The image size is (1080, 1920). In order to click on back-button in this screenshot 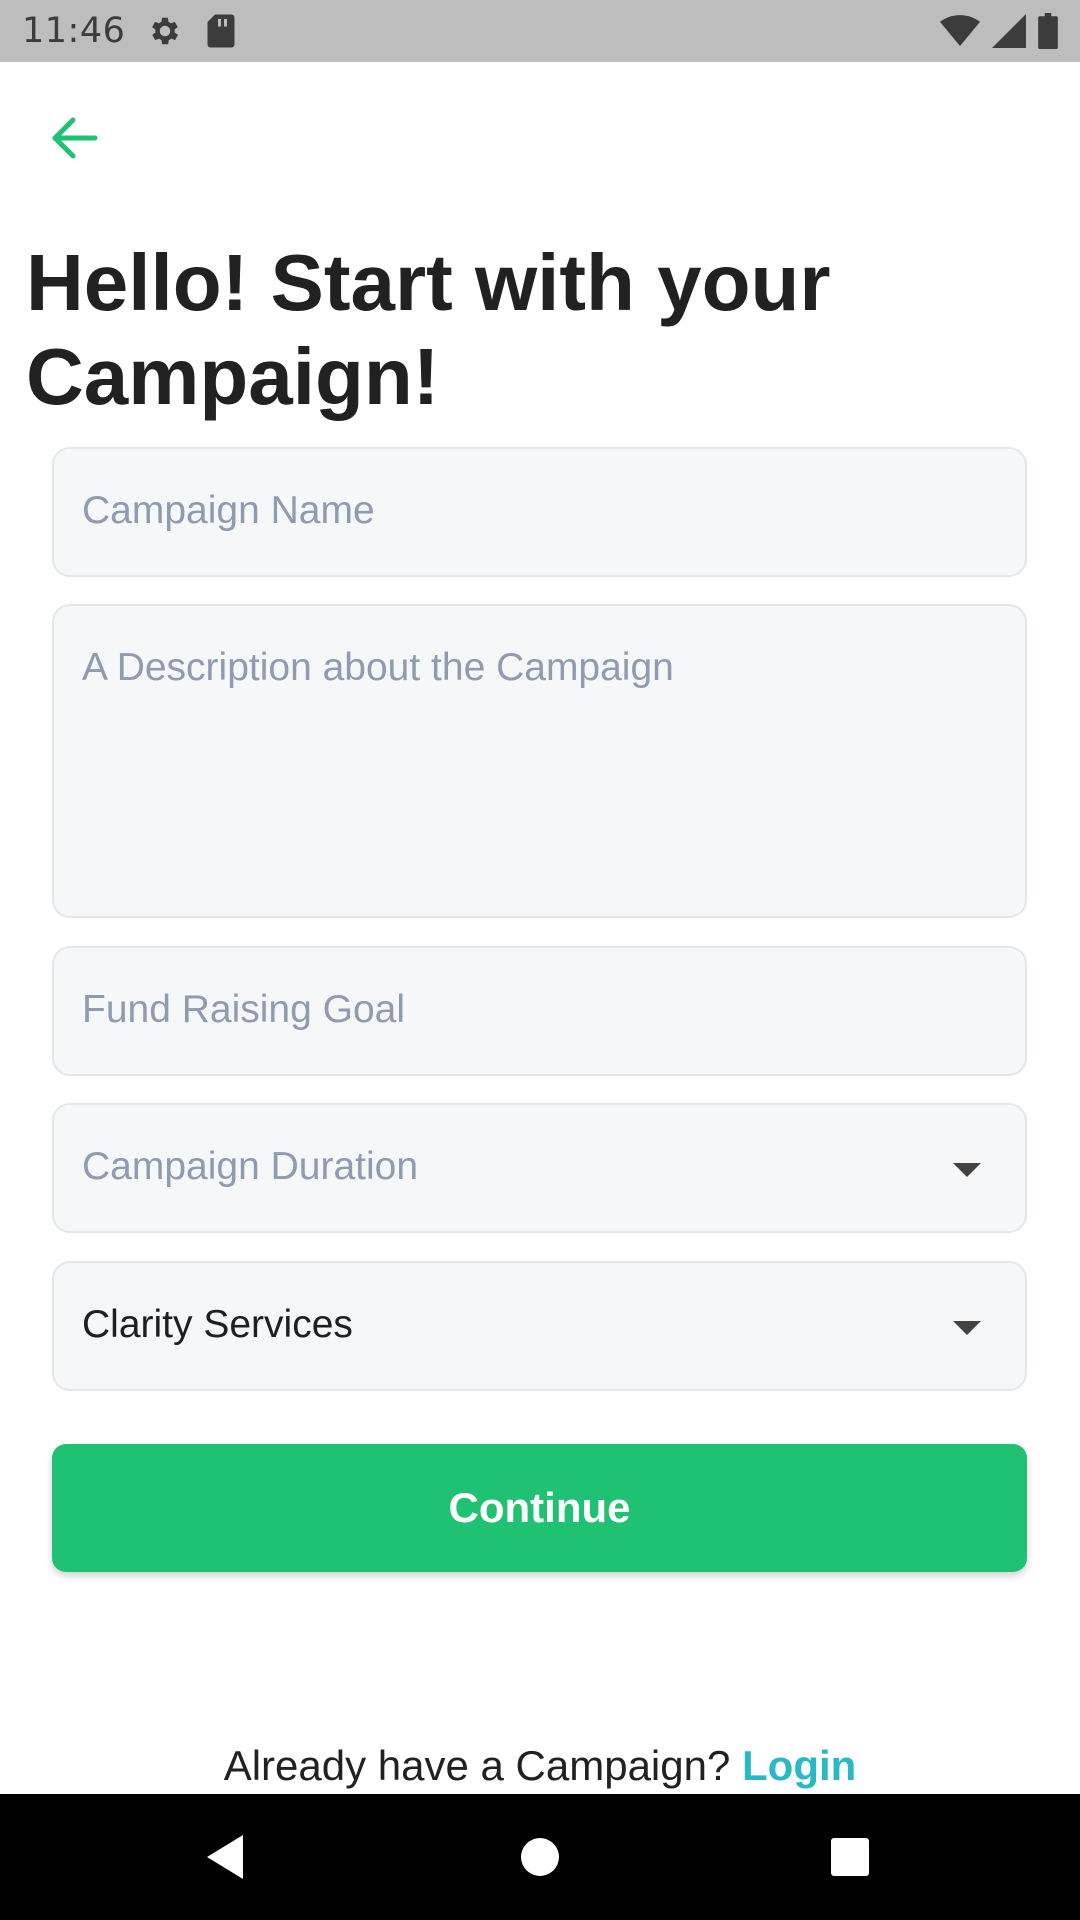, I will do `click(74, 138)`.